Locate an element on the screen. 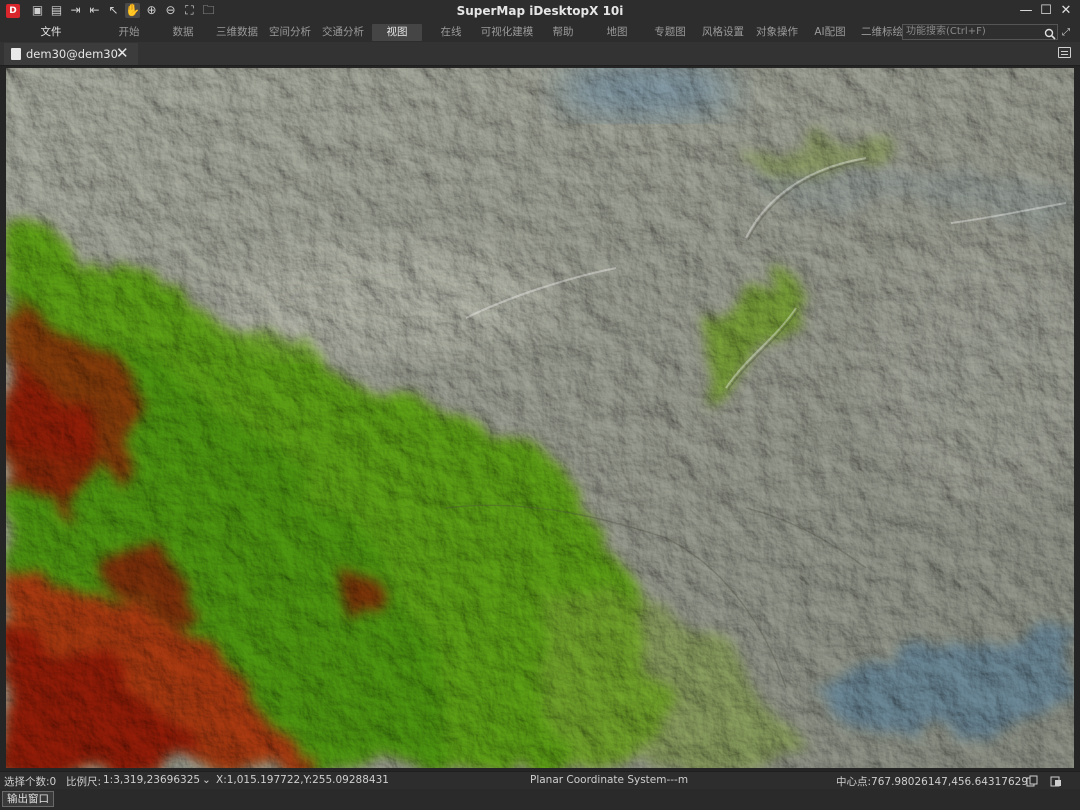  document-tab-bar: dem30@dem30 ✕ is located at coordinates (540, 54).